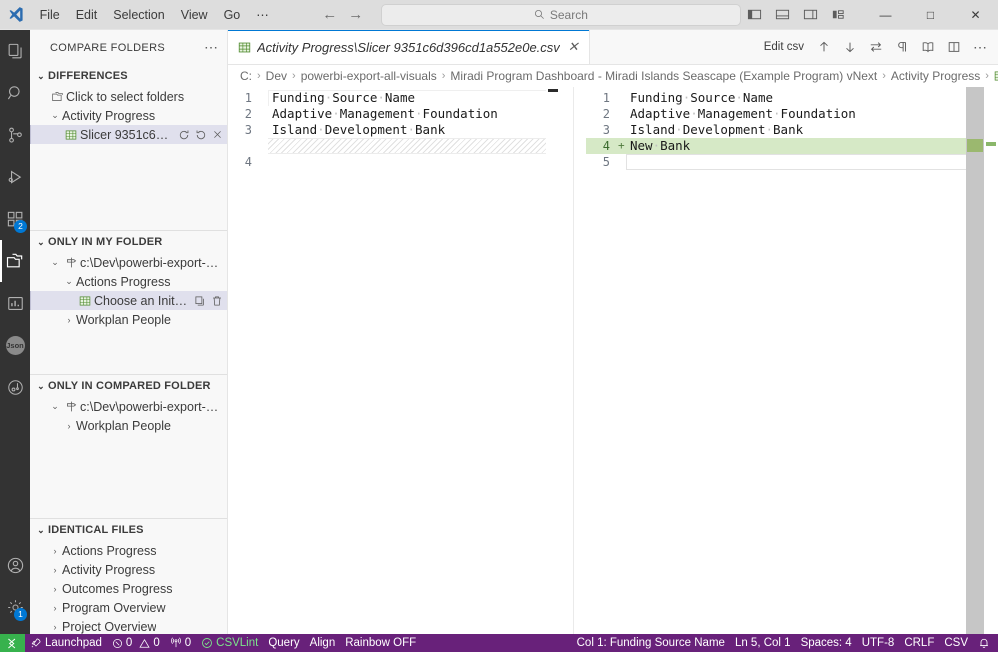  Describe the element at coordinates (956, 643) in the screenshot. I see `status-language-mode: CSV` at that location.